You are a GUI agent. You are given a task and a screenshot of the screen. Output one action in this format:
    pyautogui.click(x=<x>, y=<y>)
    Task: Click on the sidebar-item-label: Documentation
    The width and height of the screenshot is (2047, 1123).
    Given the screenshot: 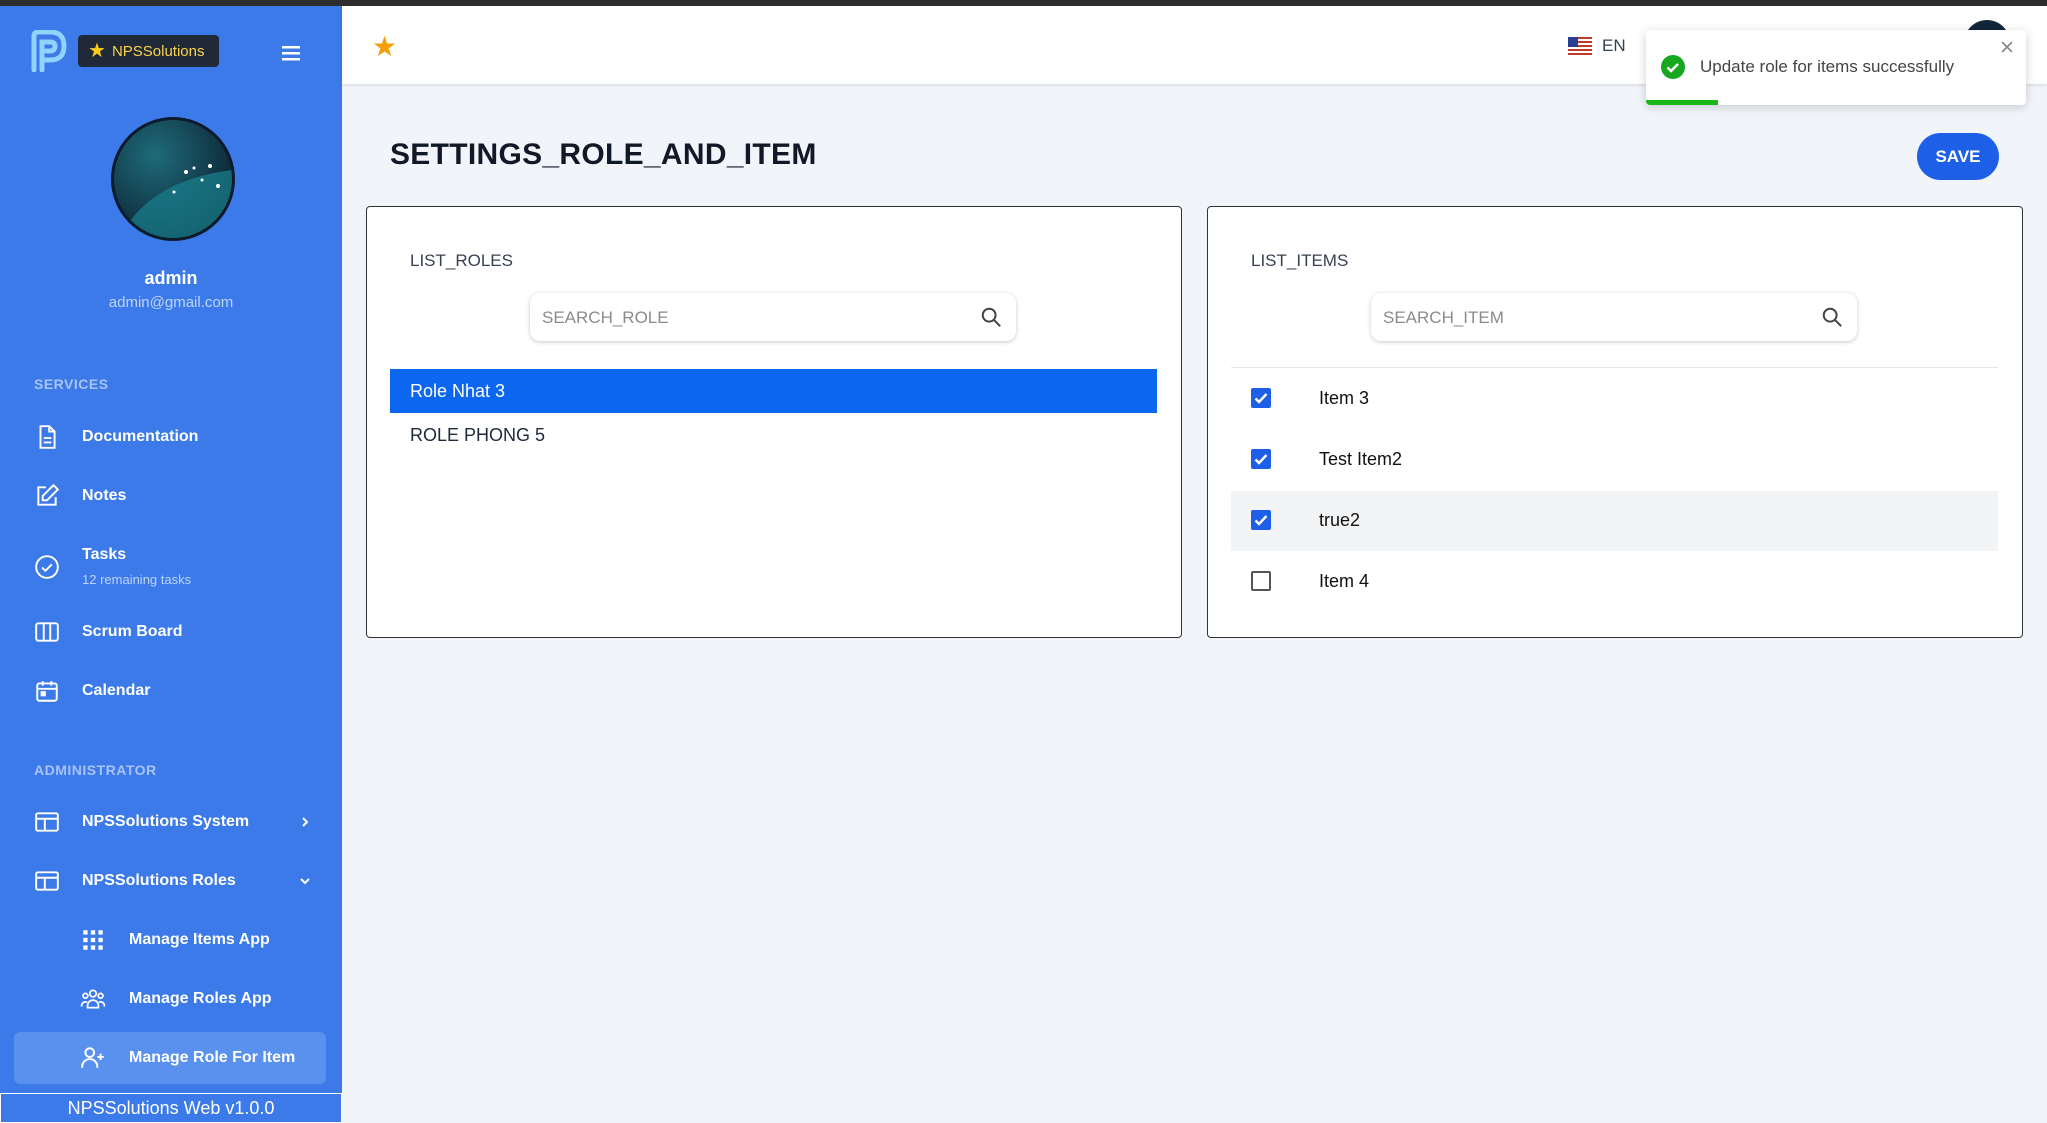 What is the action you would take?
    pyautogui.click(x=140, y=436)
    